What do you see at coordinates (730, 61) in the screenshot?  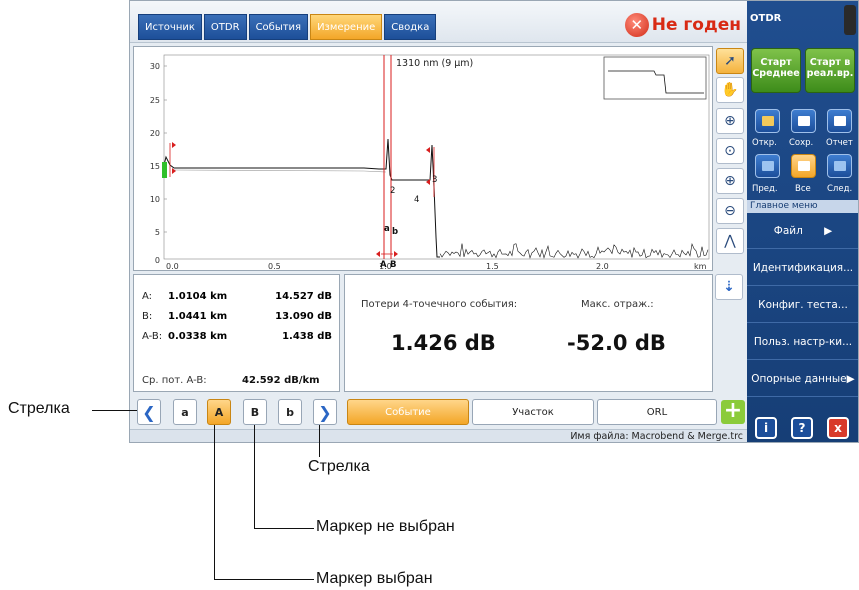 I see `pointer-tool: ➚` at bounding box center [730, 61].